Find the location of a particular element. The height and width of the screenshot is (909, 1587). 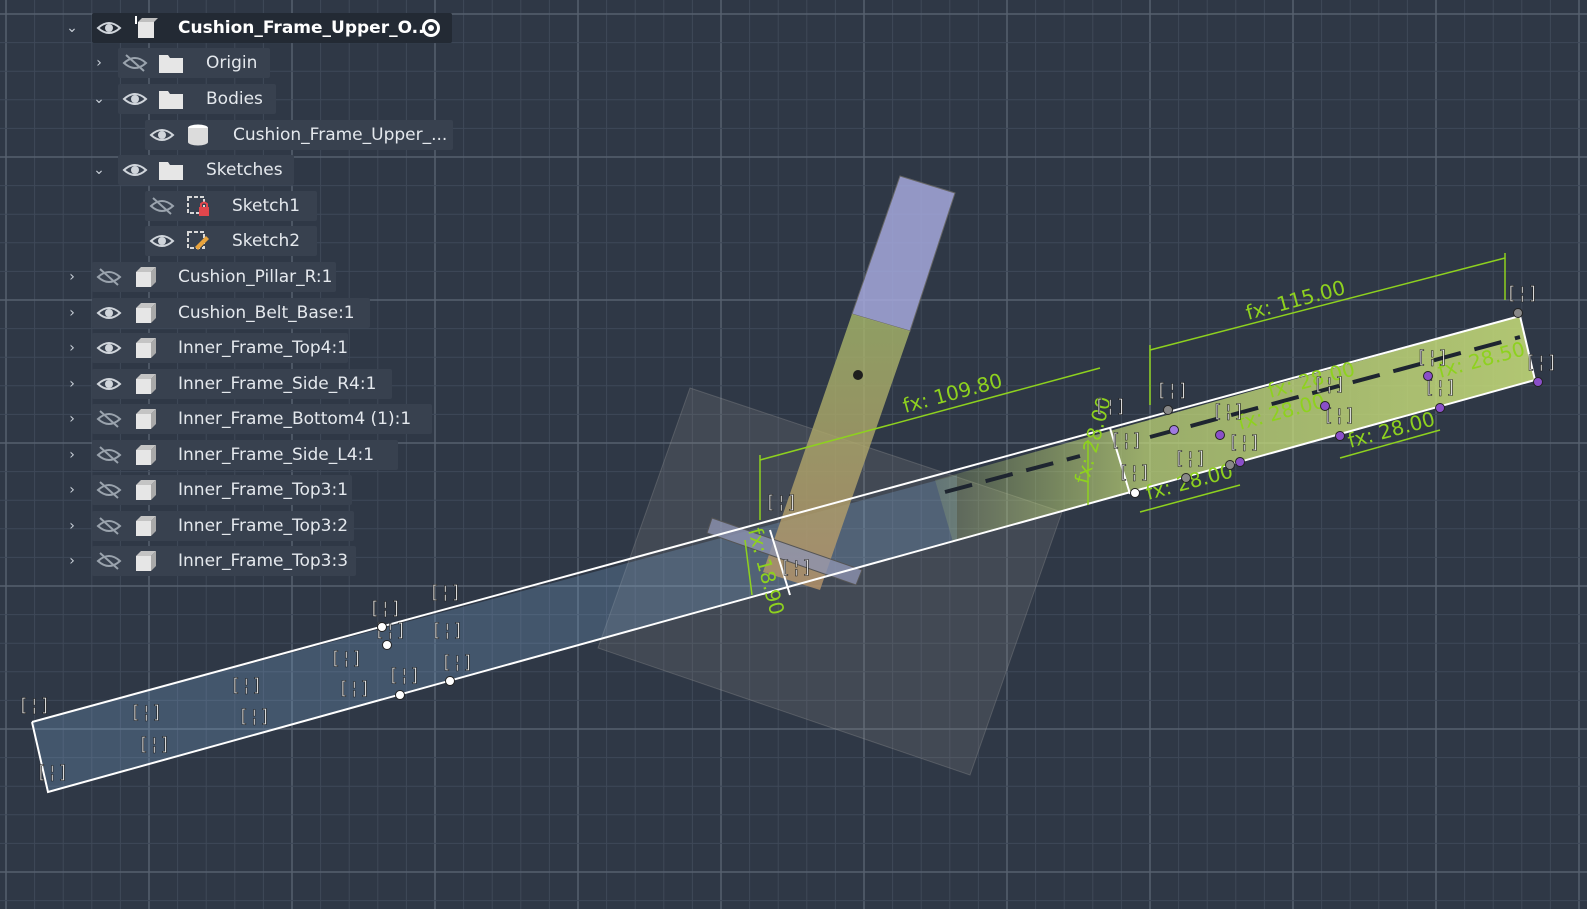

component-item-pill: Cushion_Belt_Base:1 is located at coordinates (231, 312).